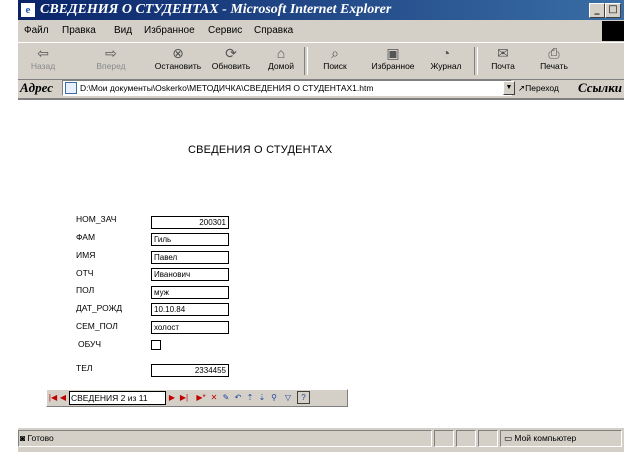 The width and height of the screenshot is (624, 467). What do you see at coordinates (184, 397) in the screenshot?
I see `last-record-icon: ▶|` at bounding box center [184, 397].